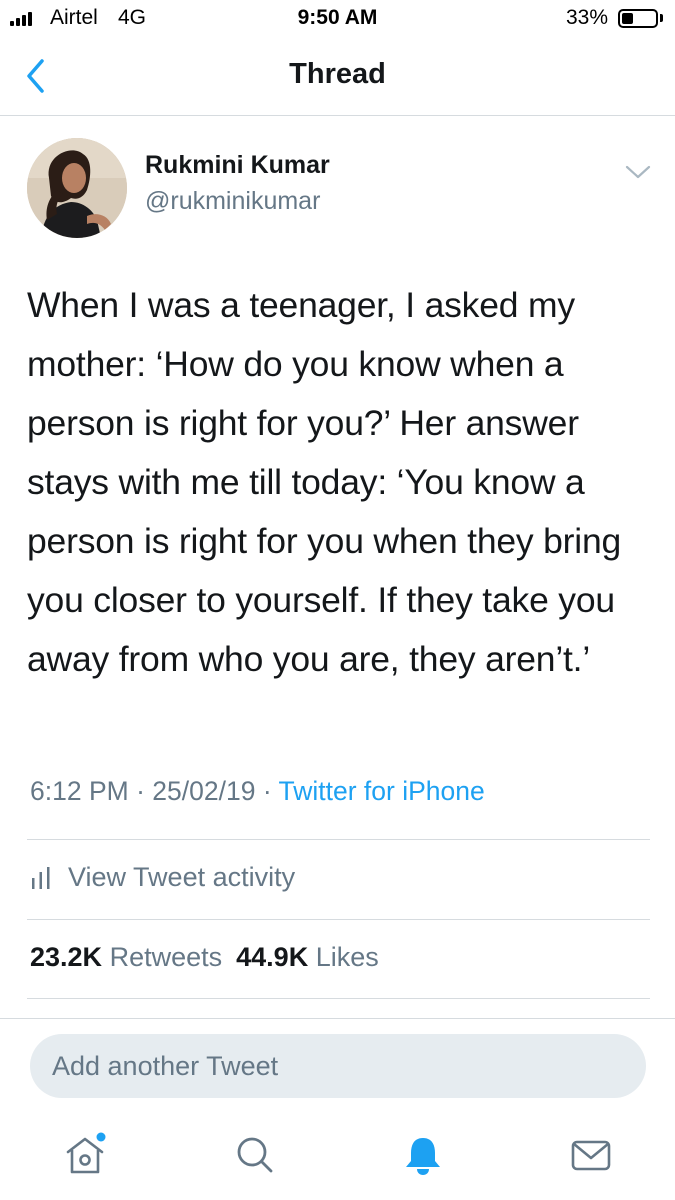 This screenshot has width=675, height=1200. I want to click on tweet-meta: 6:12 PM · 25/02/19 · Twitter for iPhone, so click(257, 791).